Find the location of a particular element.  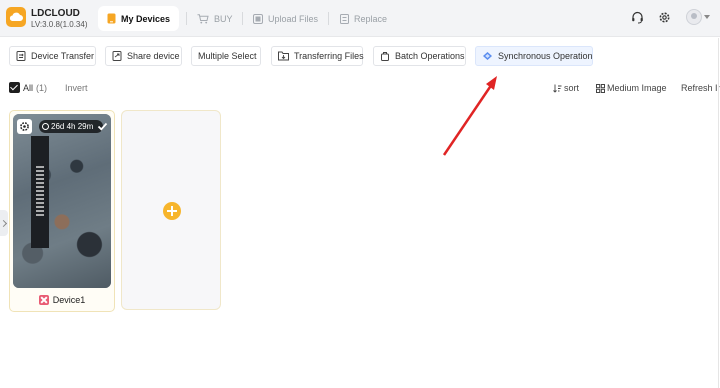

multiple-select-button: Multiple Select is located at coordinates (226, 56).